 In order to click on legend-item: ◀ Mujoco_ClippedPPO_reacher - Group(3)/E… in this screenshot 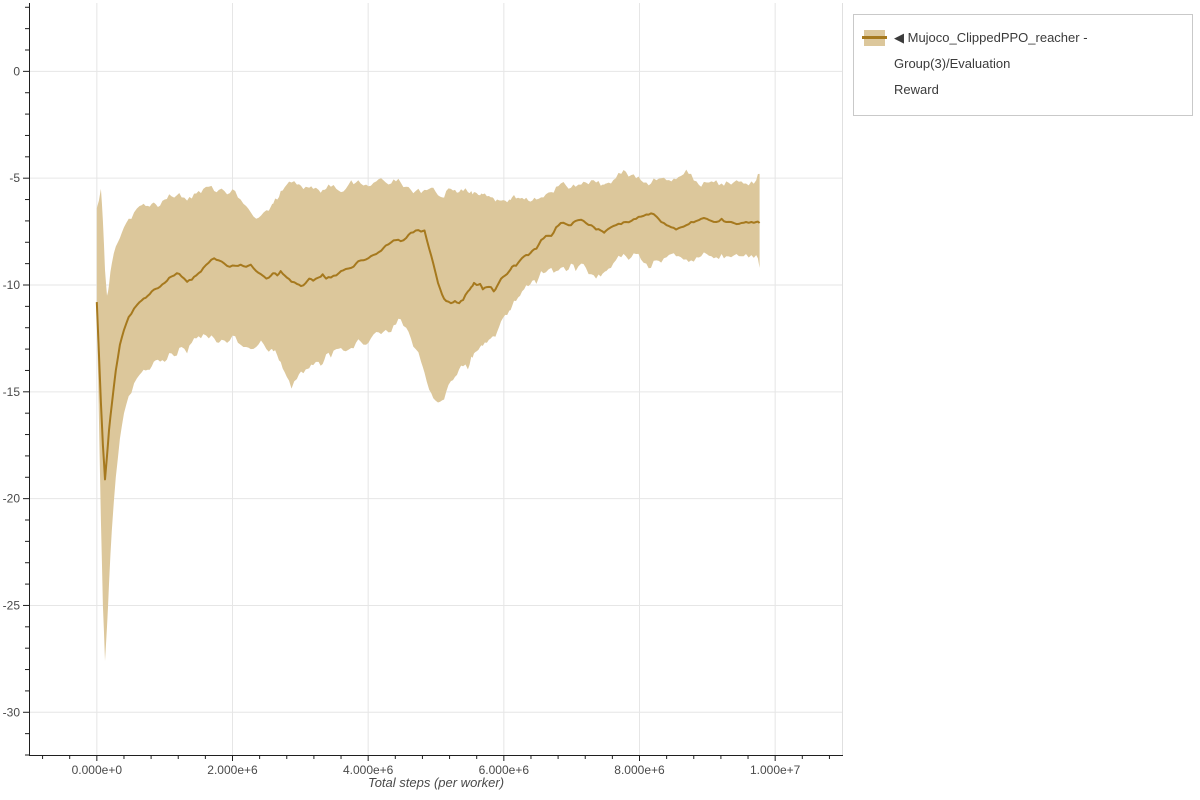, I will do `click(1021, 64)`.